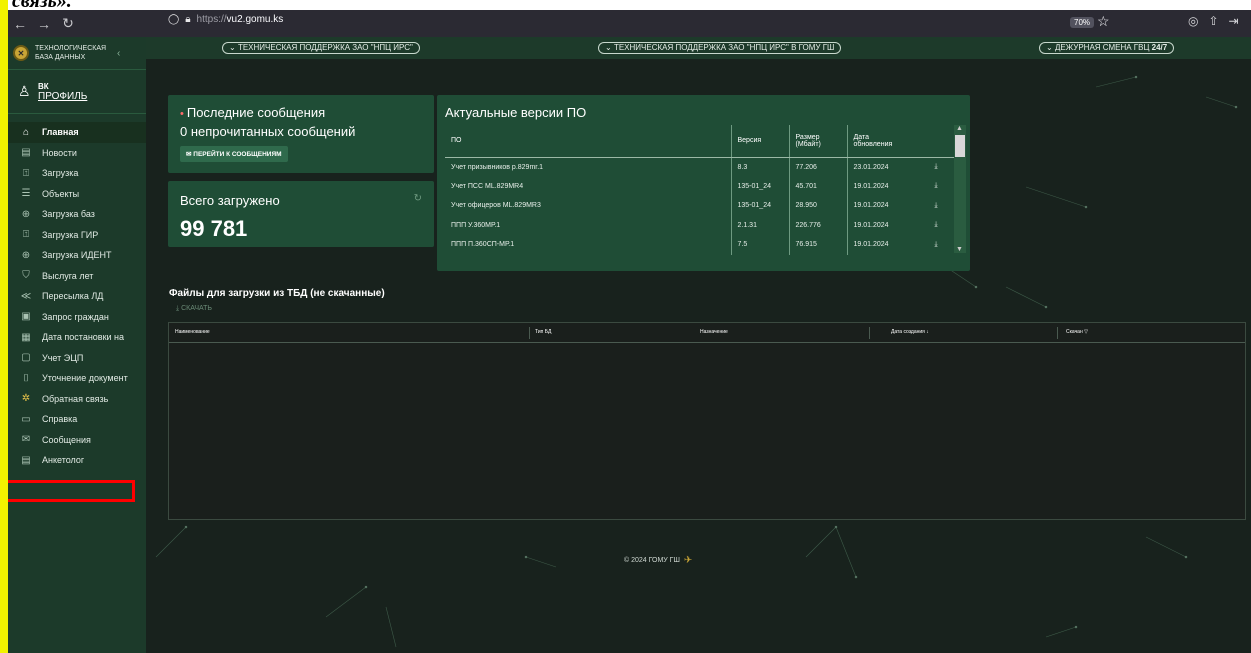  Describe the element at coordinates (26, 194) in the screenshot. I see `list-icon: ☰` at that location.